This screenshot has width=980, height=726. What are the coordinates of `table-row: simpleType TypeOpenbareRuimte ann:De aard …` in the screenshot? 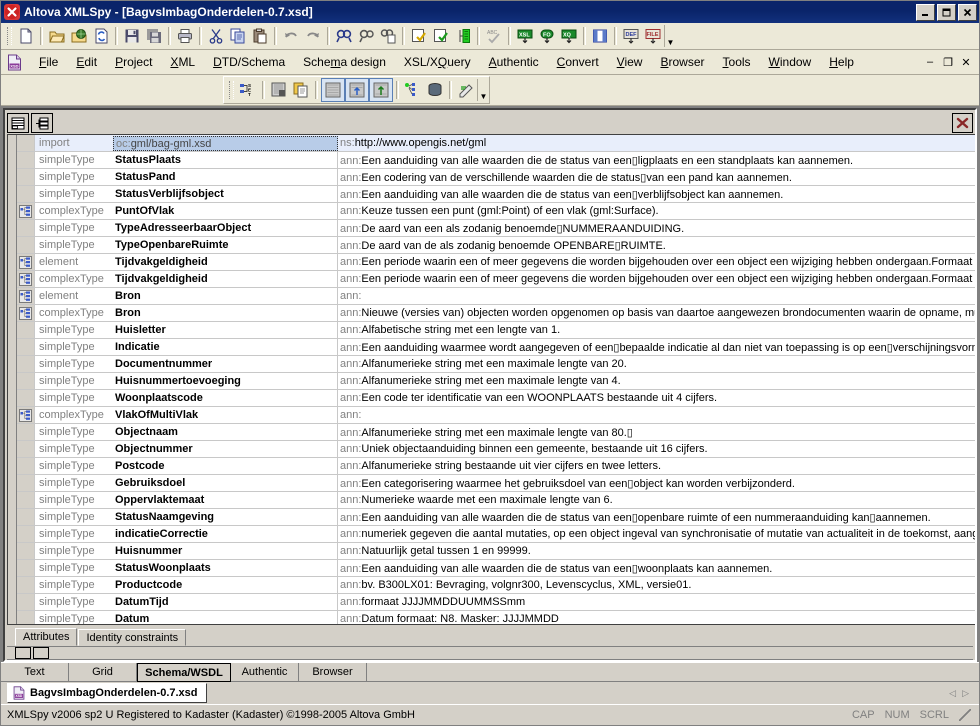 It's located at (496, 245).